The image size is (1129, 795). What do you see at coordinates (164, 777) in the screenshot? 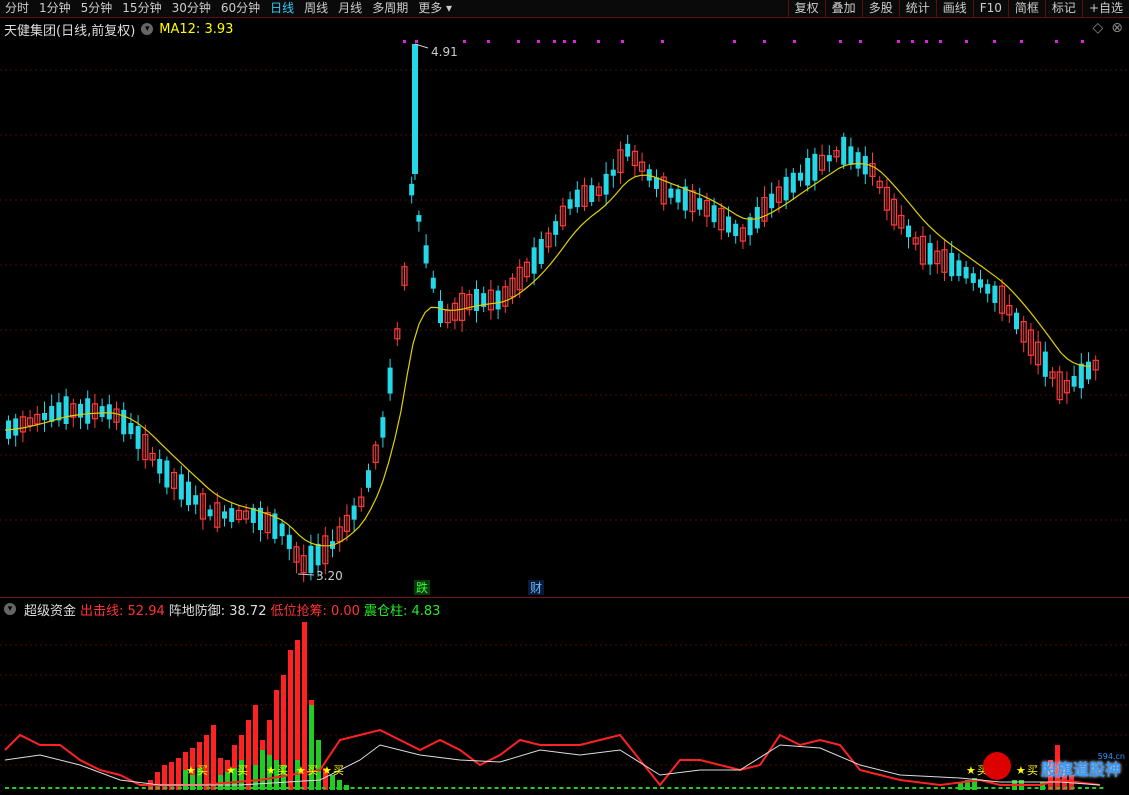
I see `indicator-red-bar` at bounding box center [164, 777].